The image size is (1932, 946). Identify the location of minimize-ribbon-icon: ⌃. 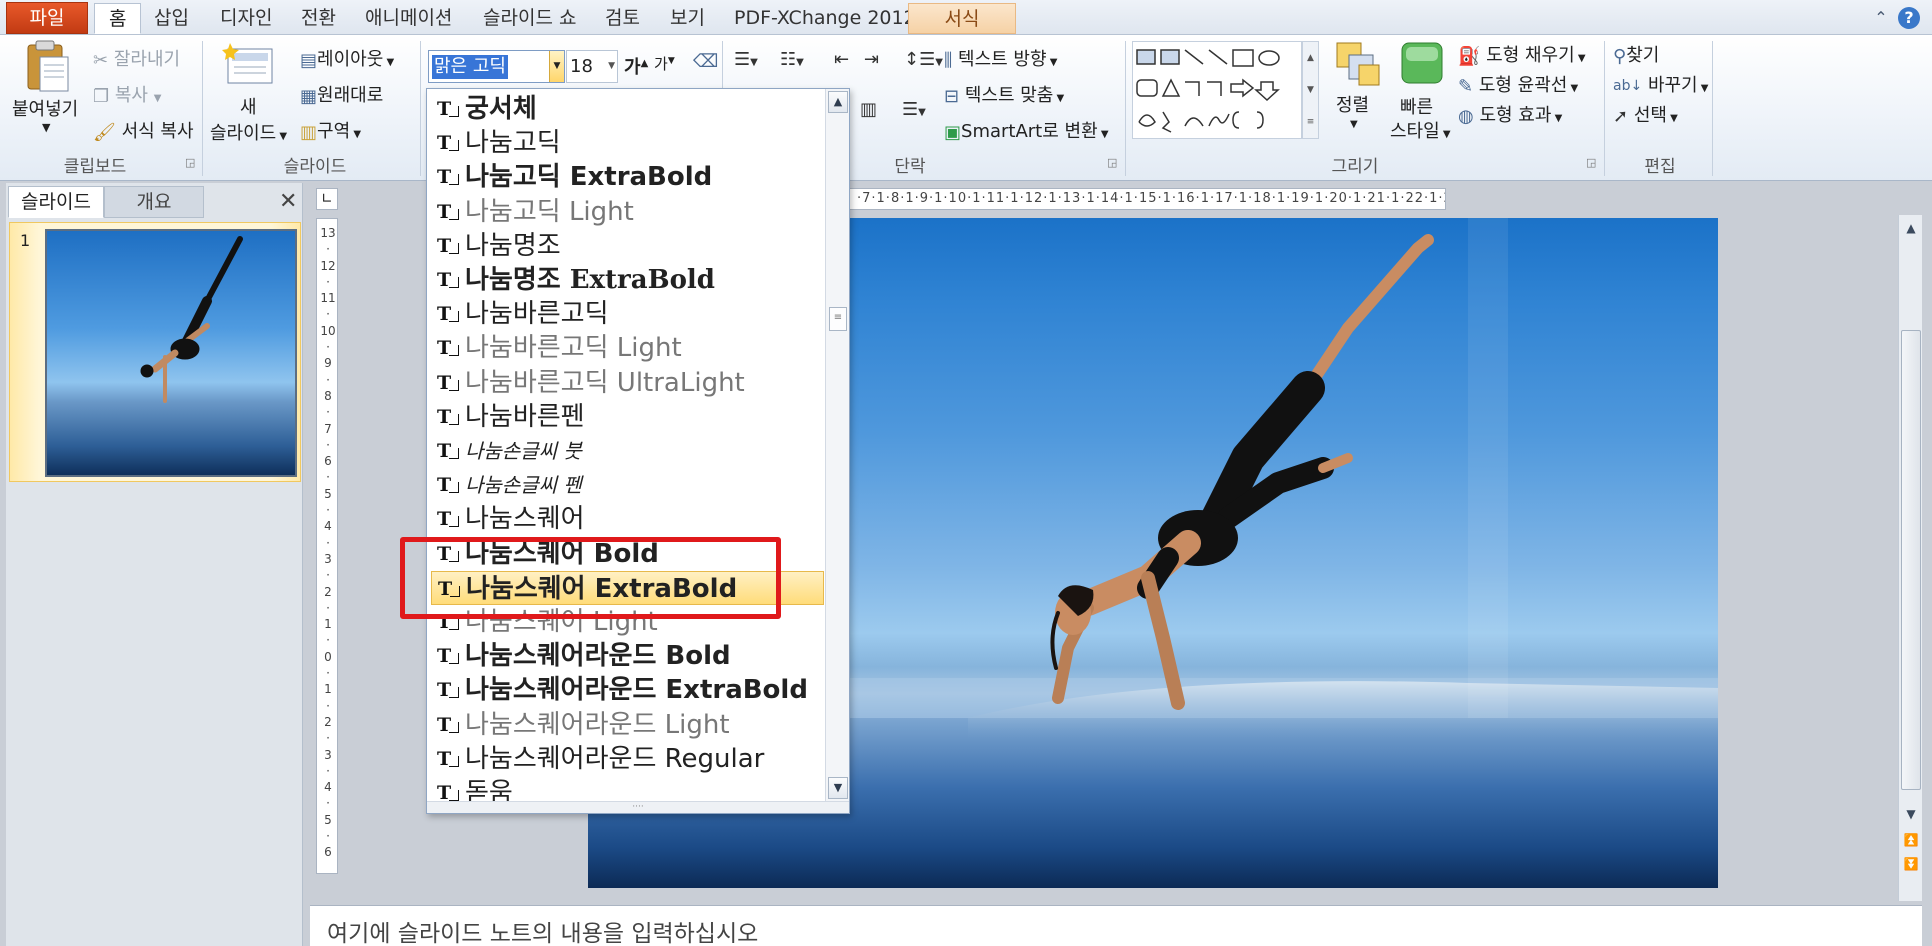
(1881, 18).